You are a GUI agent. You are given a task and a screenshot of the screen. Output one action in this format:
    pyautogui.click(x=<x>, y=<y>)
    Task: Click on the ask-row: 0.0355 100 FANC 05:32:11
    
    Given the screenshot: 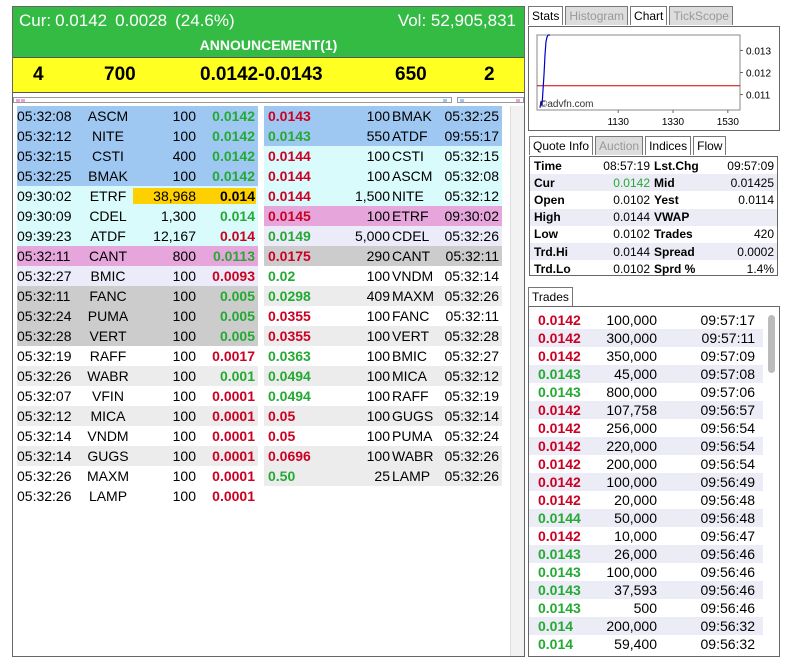 What is the action you would take?
    pyautogui.click(x=383, y=316)
    